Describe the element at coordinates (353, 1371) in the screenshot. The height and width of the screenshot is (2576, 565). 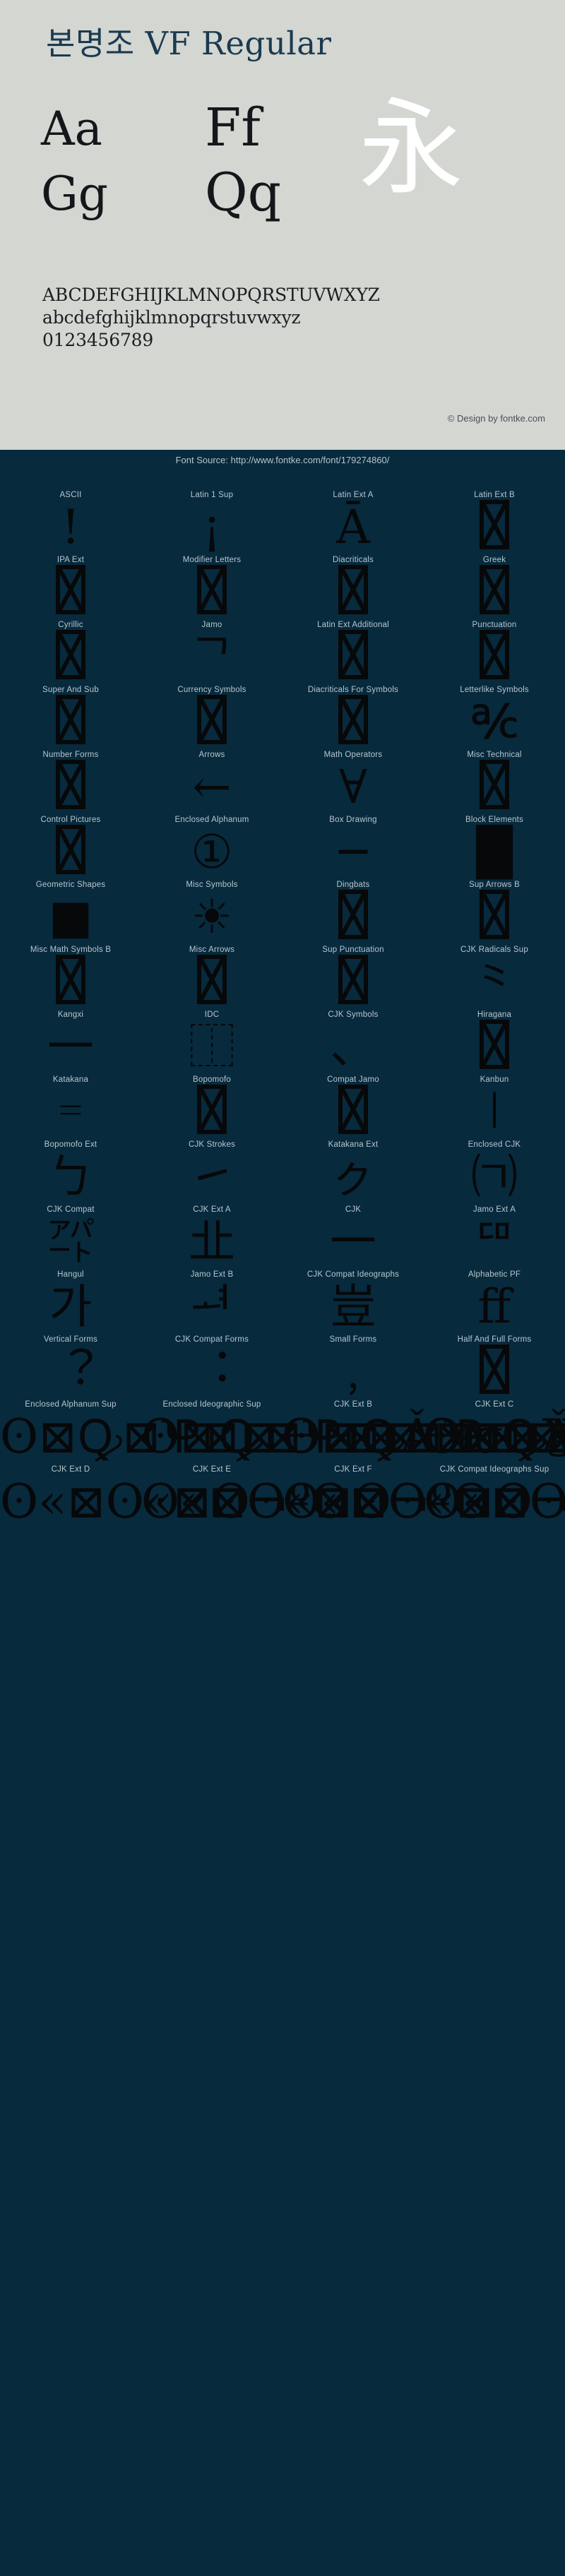
I see `unicode-block-glyph: ﹐` at that location.